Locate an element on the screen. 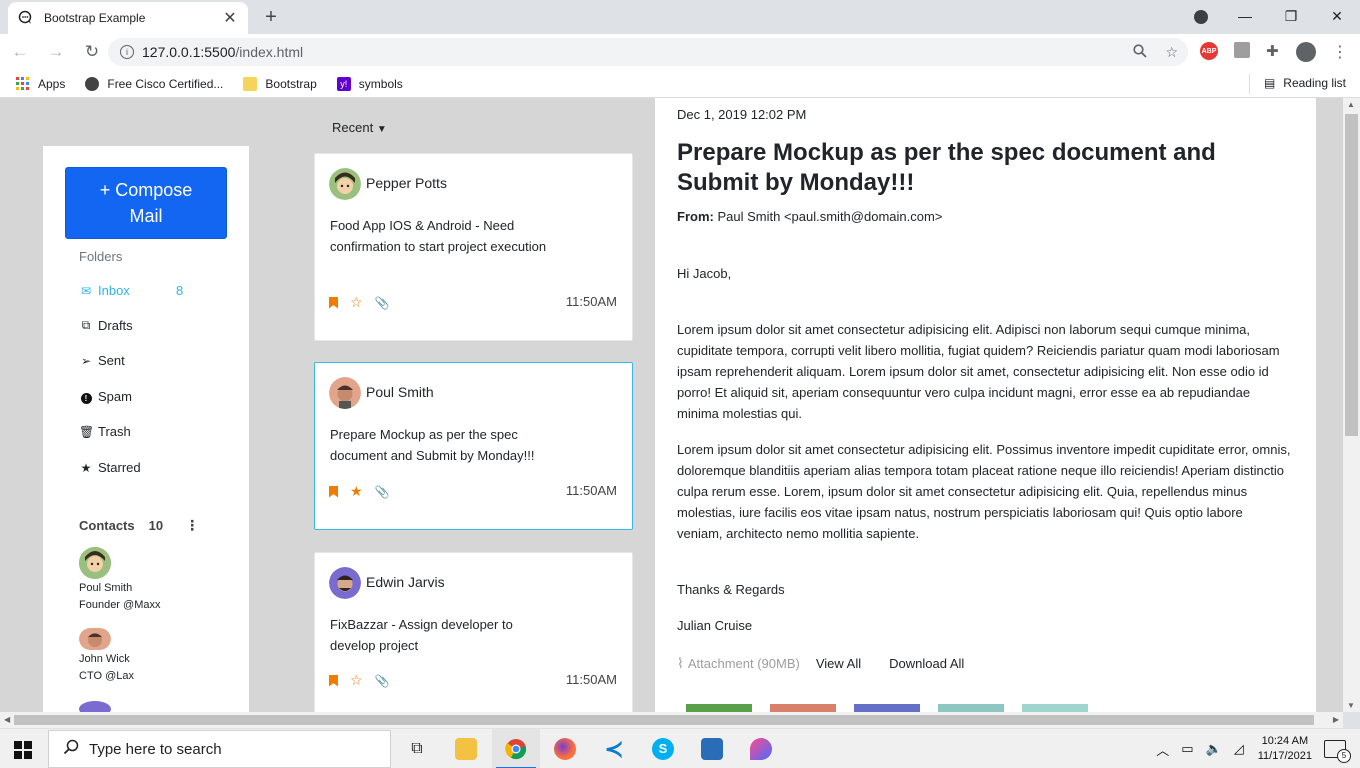  puzzle-icon: ✚ is located at coordinates (1272, 51).